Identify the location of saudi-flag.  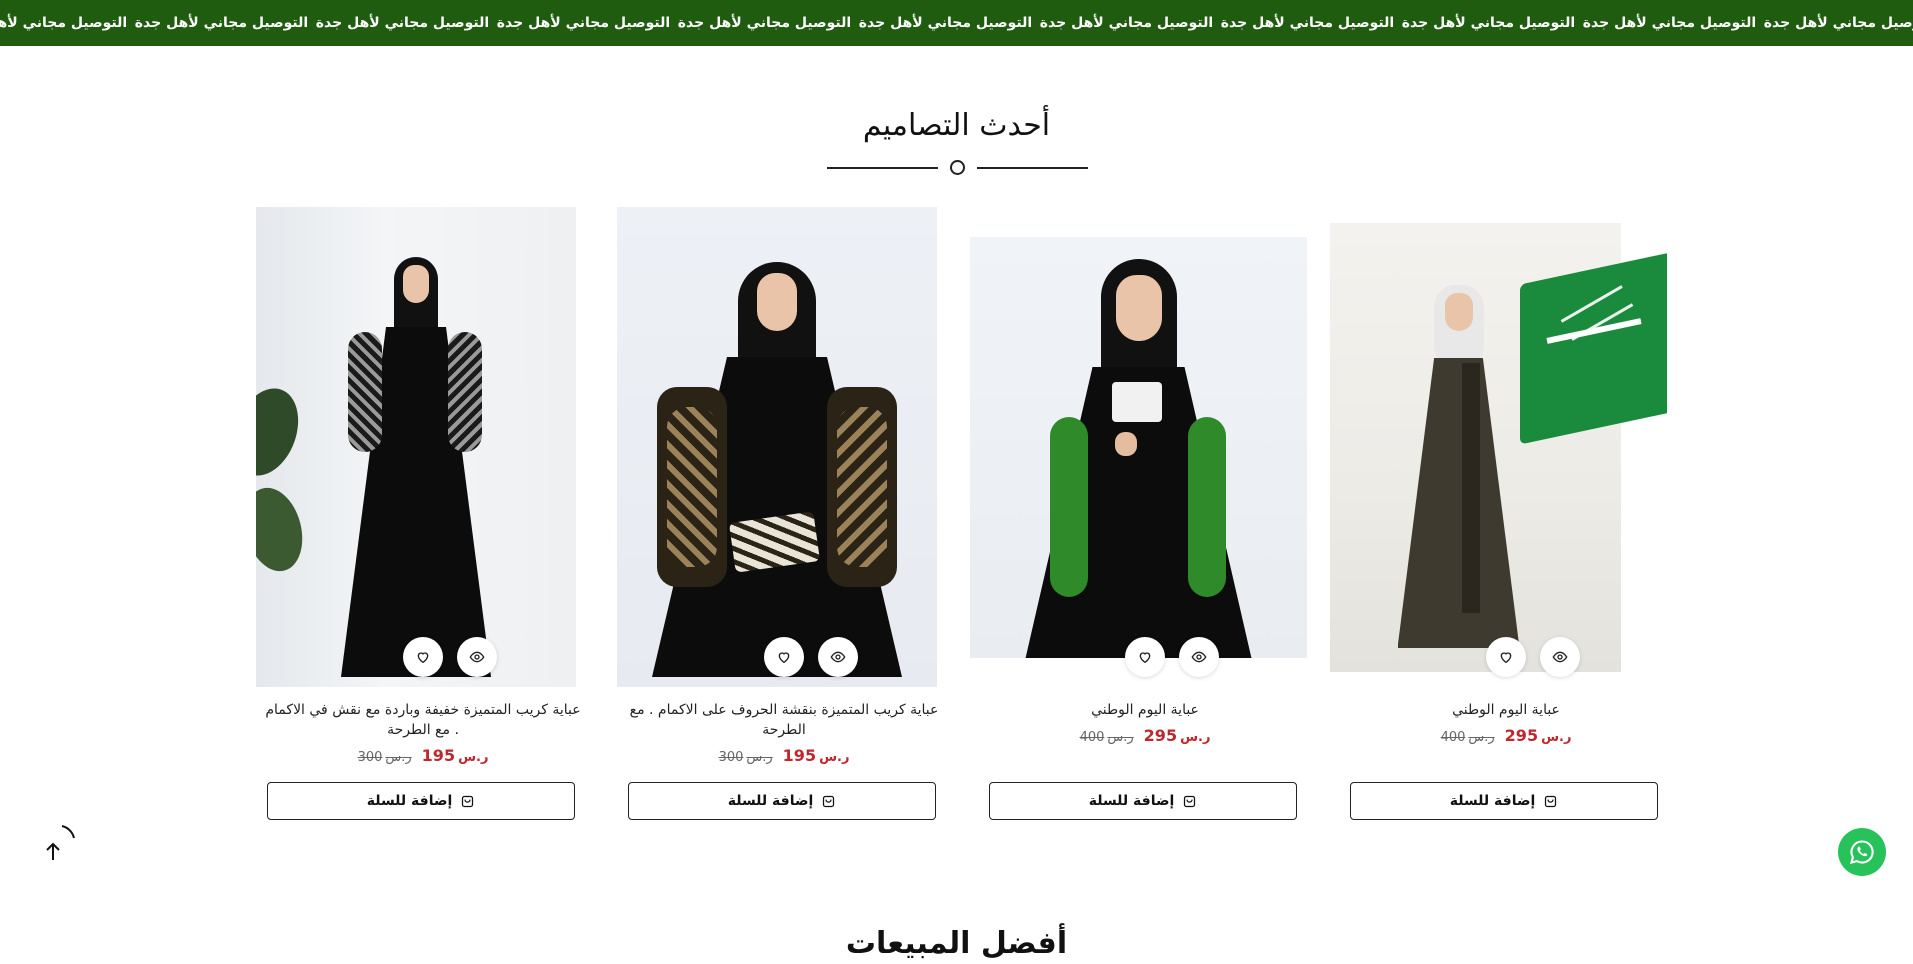
(1593, 348).